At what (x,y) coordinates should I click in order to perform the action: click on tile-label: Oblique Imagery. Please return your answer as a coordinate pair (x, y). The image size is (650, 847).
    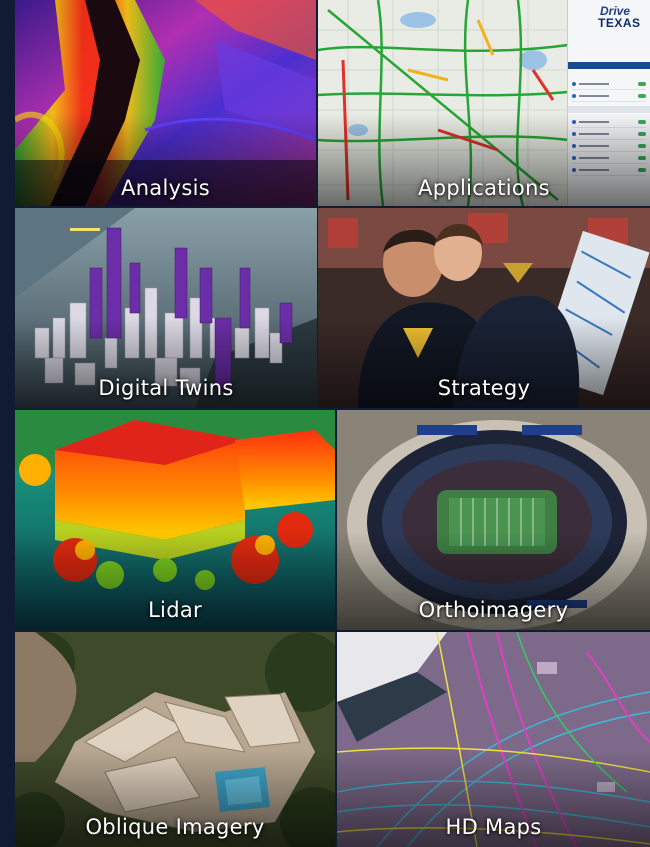
    Looking at the image, I should click on (175, 827).